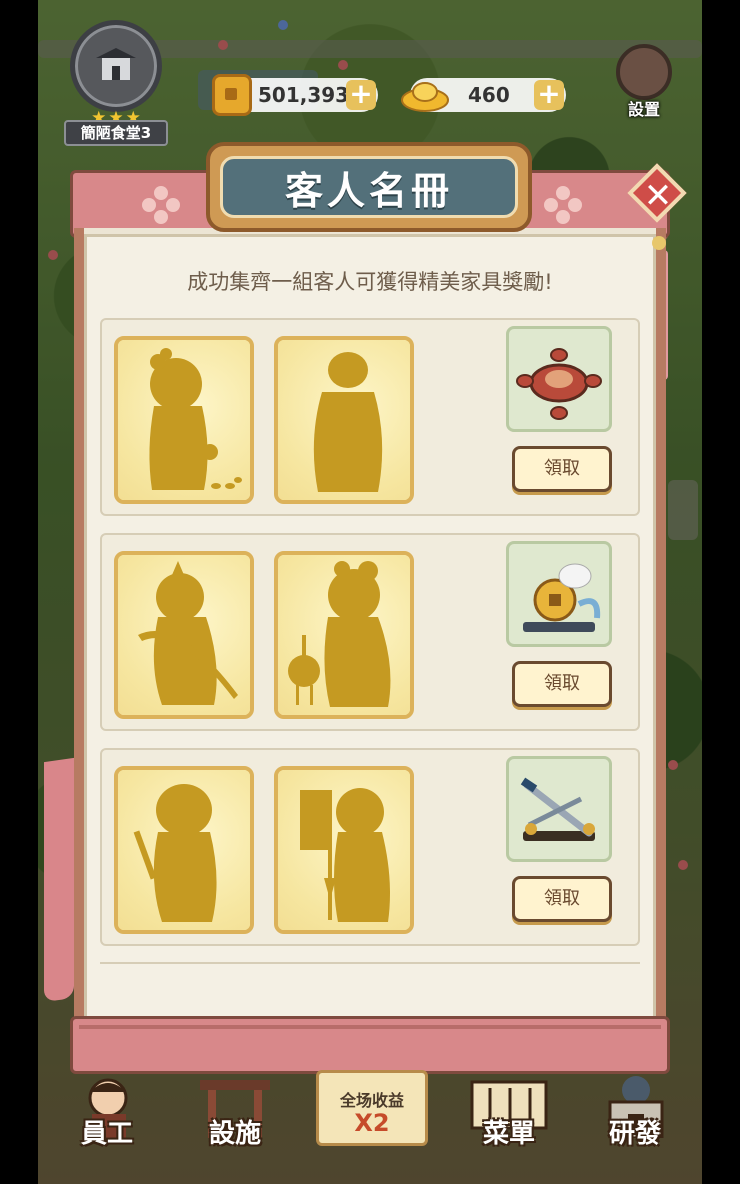 The width and height of the screenshot is (740, 1184). What do you see at coordinates (345, 855) in the screenshot?
I see `guest-silhouette-banner-bearer` at bounding box center [345, 855].